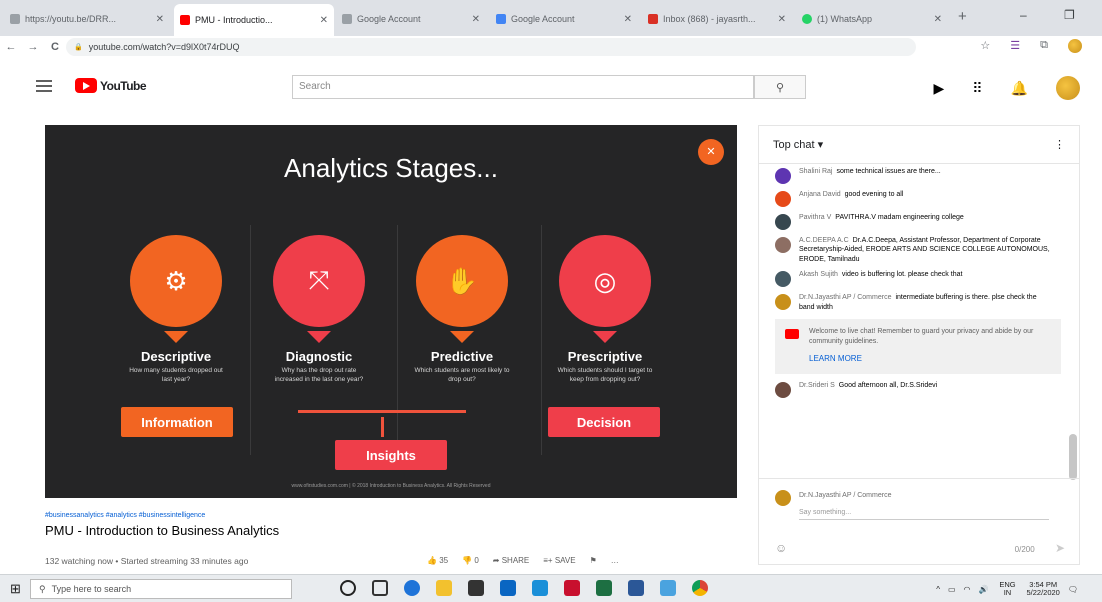  What do you see at coordinates (15, 589) in the screenshot?
I see `windows-start-icon: ⊞` at bounding box center [15, 589].